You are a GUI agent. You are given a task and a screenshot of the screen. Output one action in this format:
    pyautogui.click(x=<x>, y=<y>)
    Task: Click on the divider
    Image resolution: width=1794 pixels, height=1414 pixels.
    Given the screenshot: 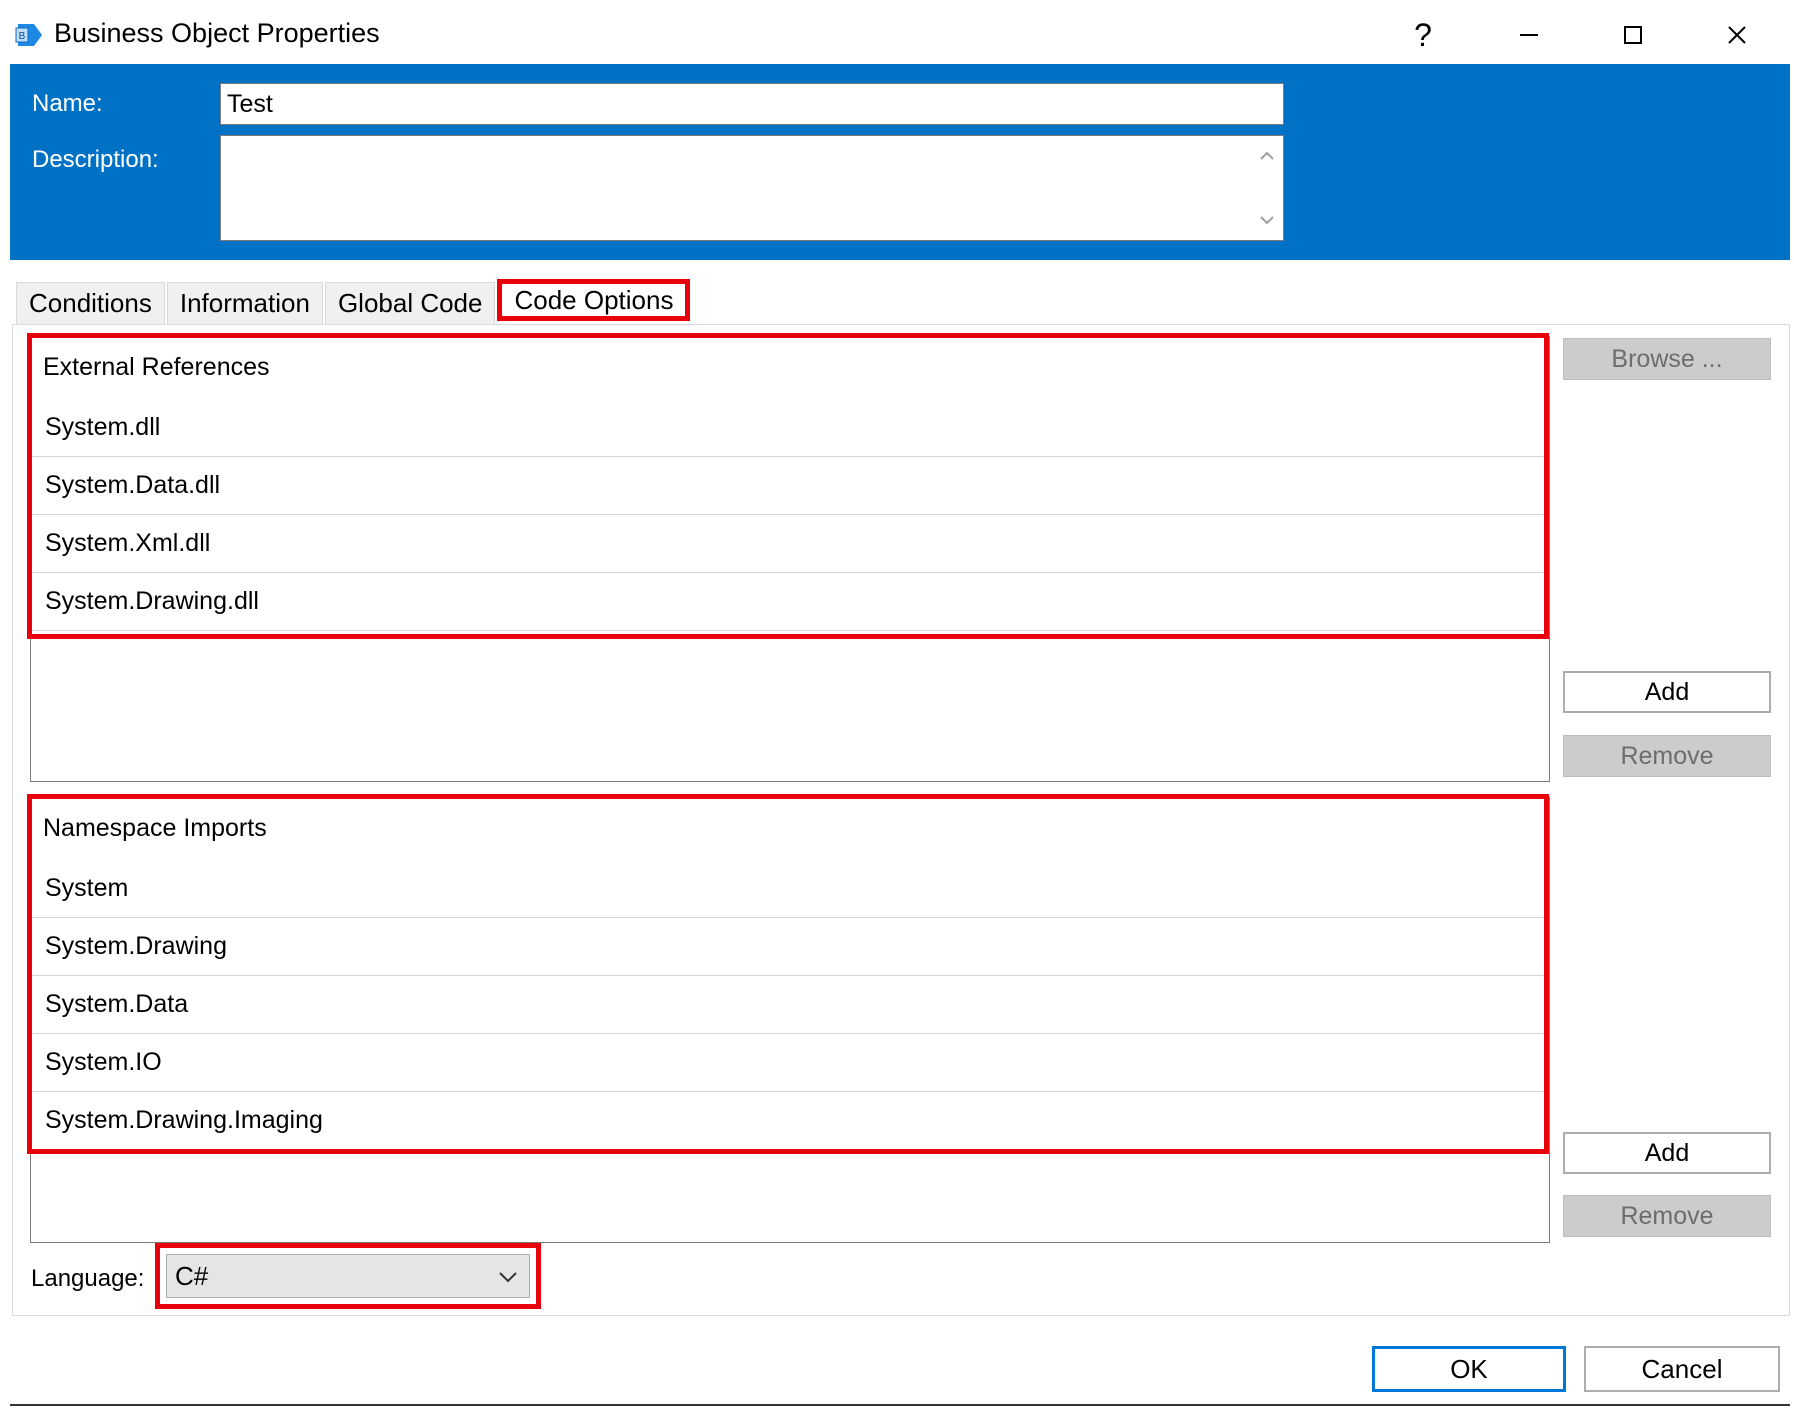 What is the action you would take?
    pyautogui.click(x=900, y=1405)
    